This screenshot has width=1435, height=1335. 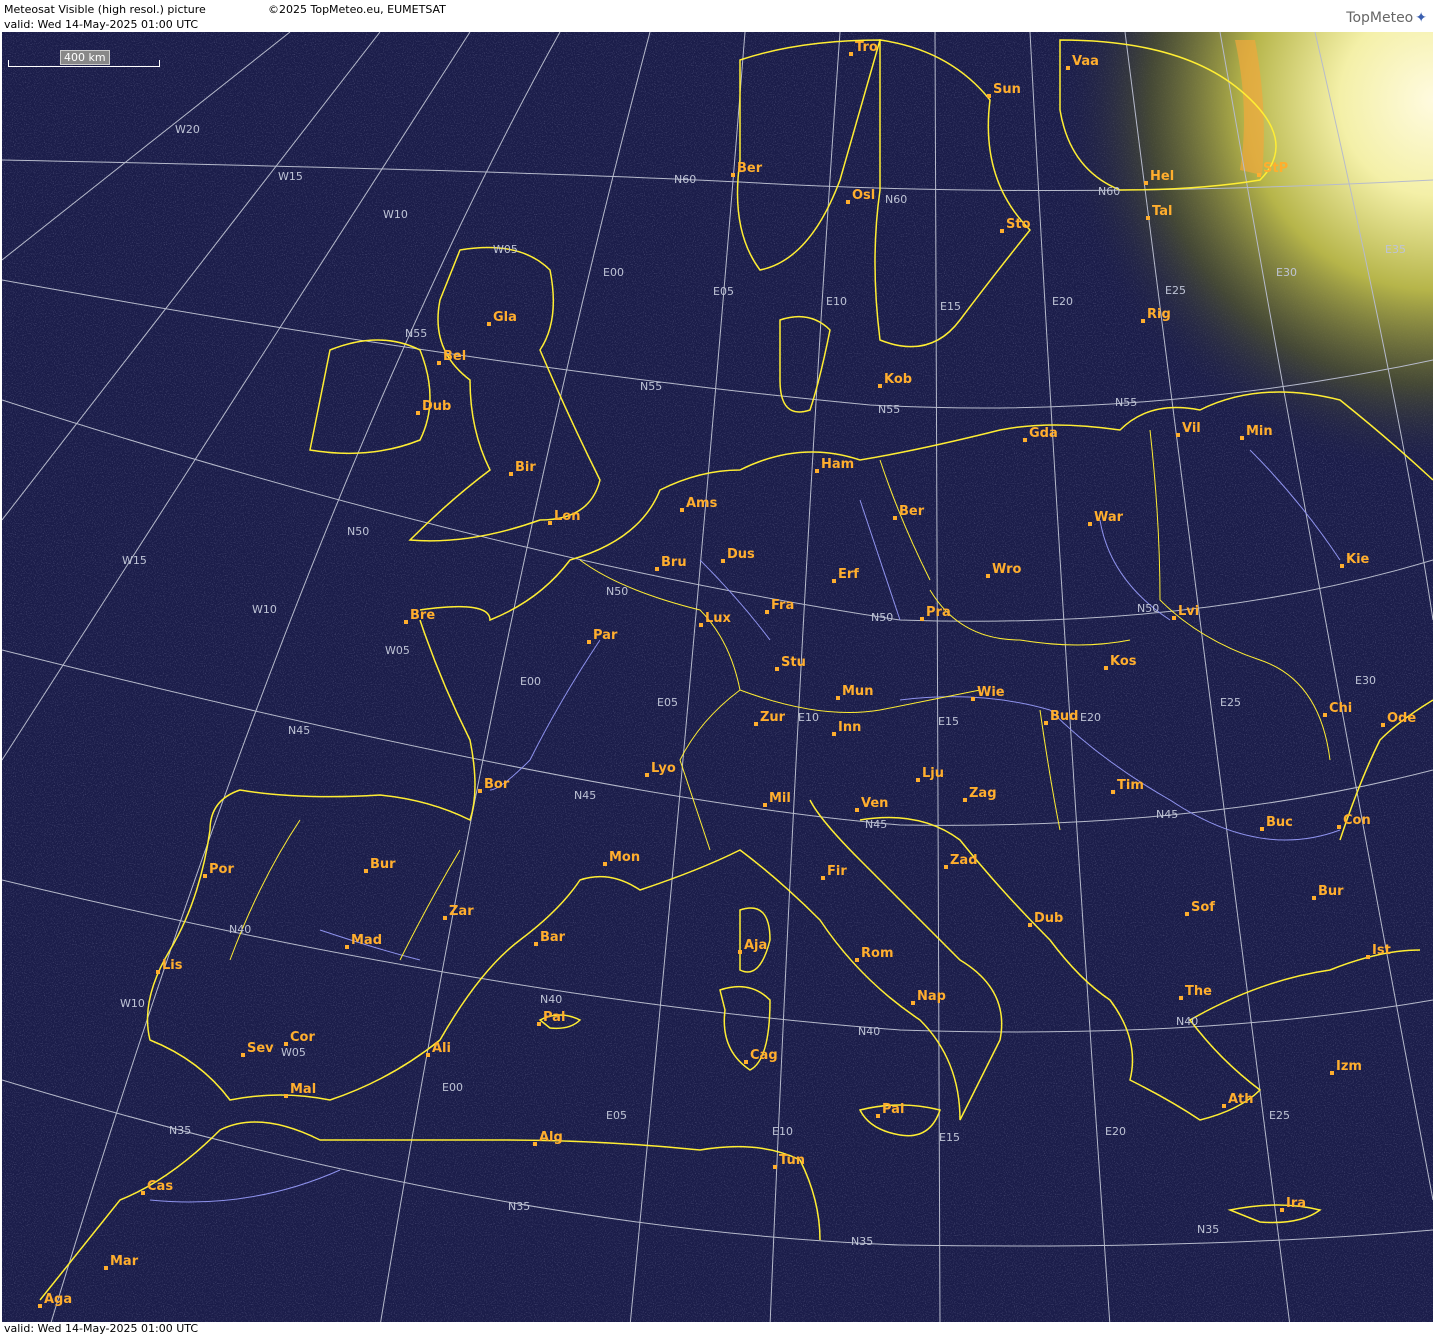 I want to click on city-label: Sof, so click(x=1203, y=907).